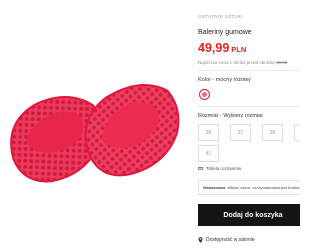 The height and width of the screenshot is (250, 320). I want to click on product-title: Baleriny gumowe, so click(225, 32).